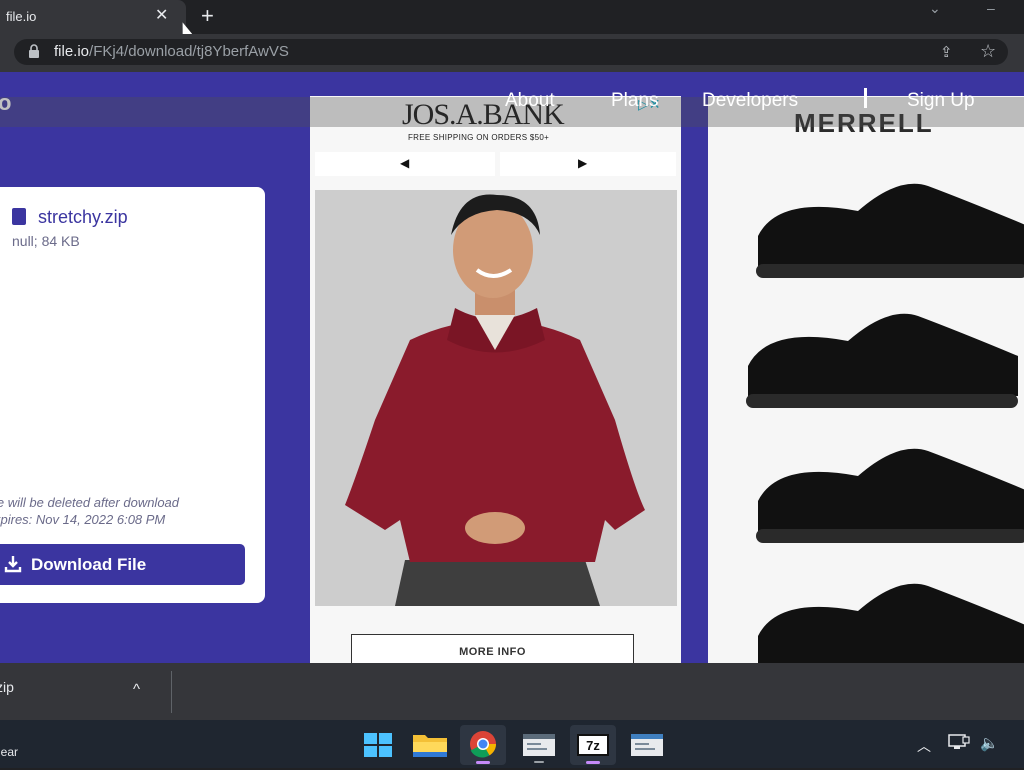  Describe the element at coordinates (72, 51) in the screenshot. I see `url-host: file.io` at that location.